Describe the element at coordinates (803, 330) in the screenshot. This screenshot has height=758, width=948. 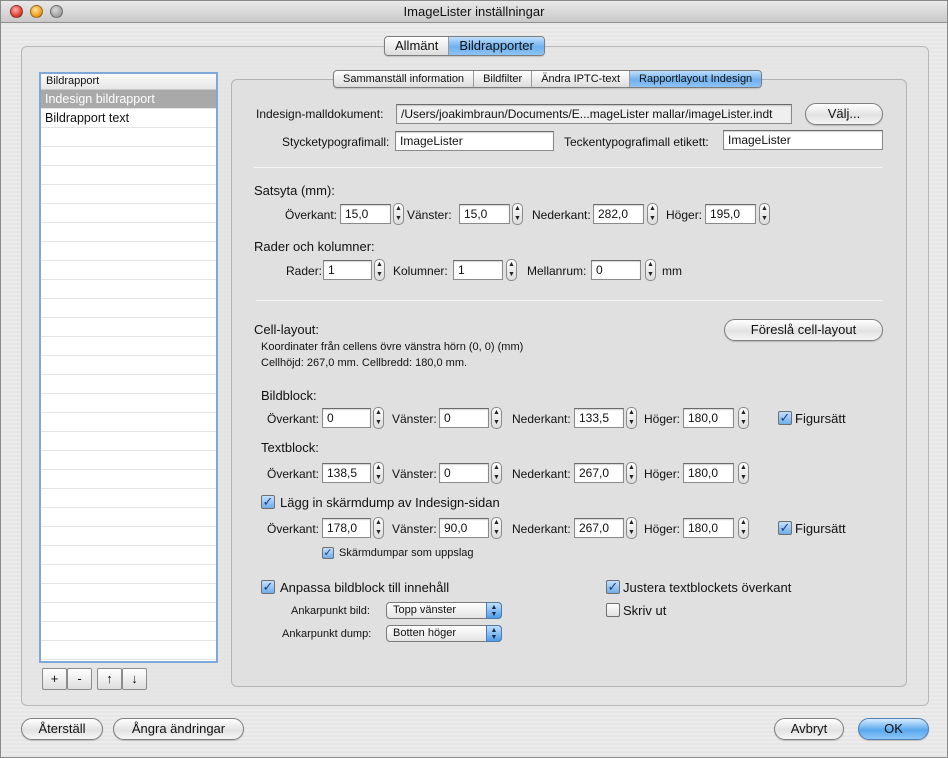
I see `suggest-cell-layout-button: Föreslå cell-layout` at that location.